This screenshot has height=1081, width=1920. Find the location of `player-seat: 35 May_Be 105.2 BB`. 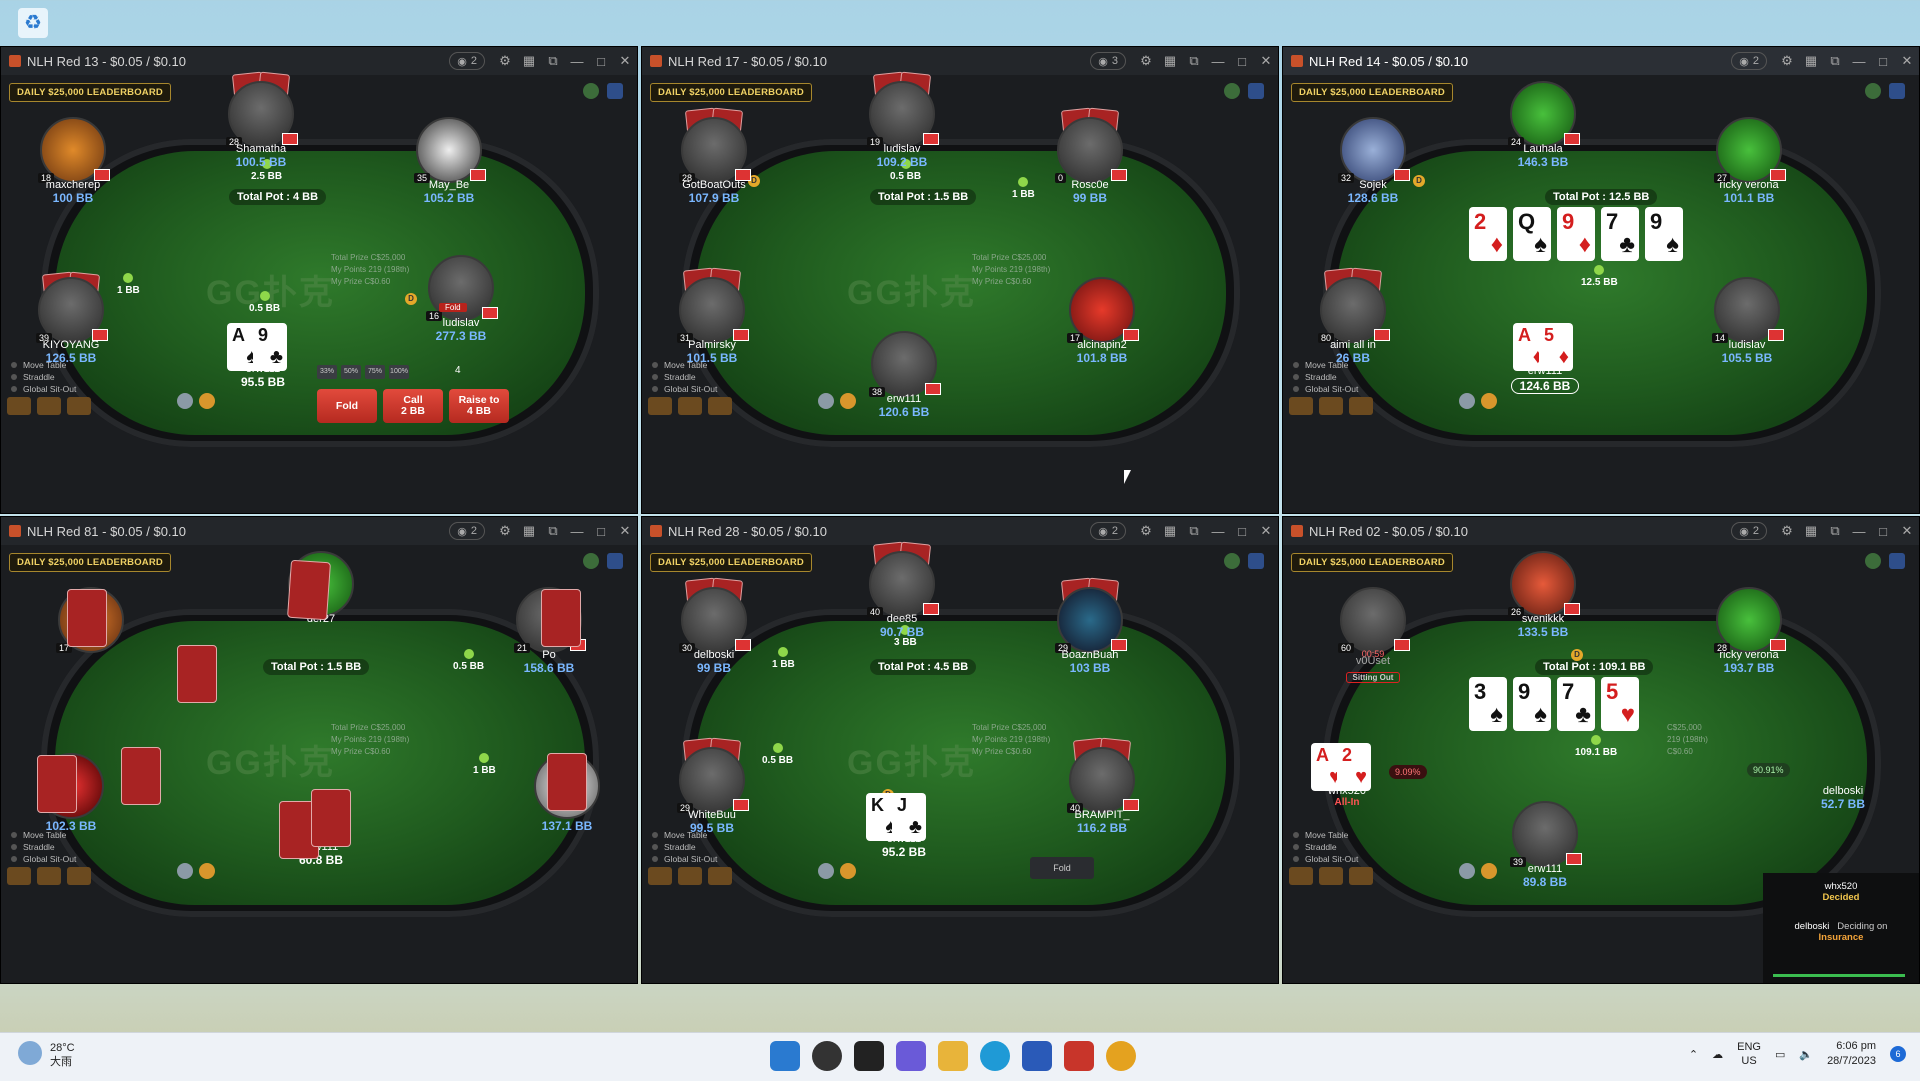

player-seat: 35 May_Be 105.2 BB is located at coordinates (449, 161).